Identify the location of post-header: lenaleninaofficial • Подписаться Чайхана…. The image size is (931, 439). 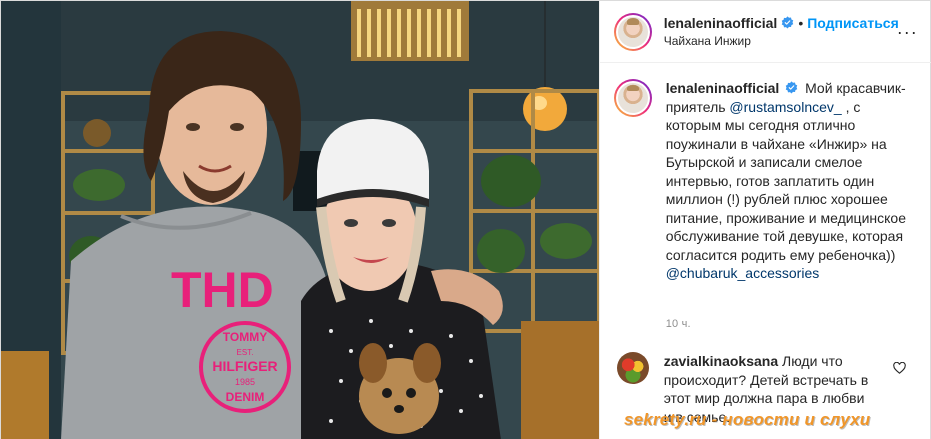
(765, 32).